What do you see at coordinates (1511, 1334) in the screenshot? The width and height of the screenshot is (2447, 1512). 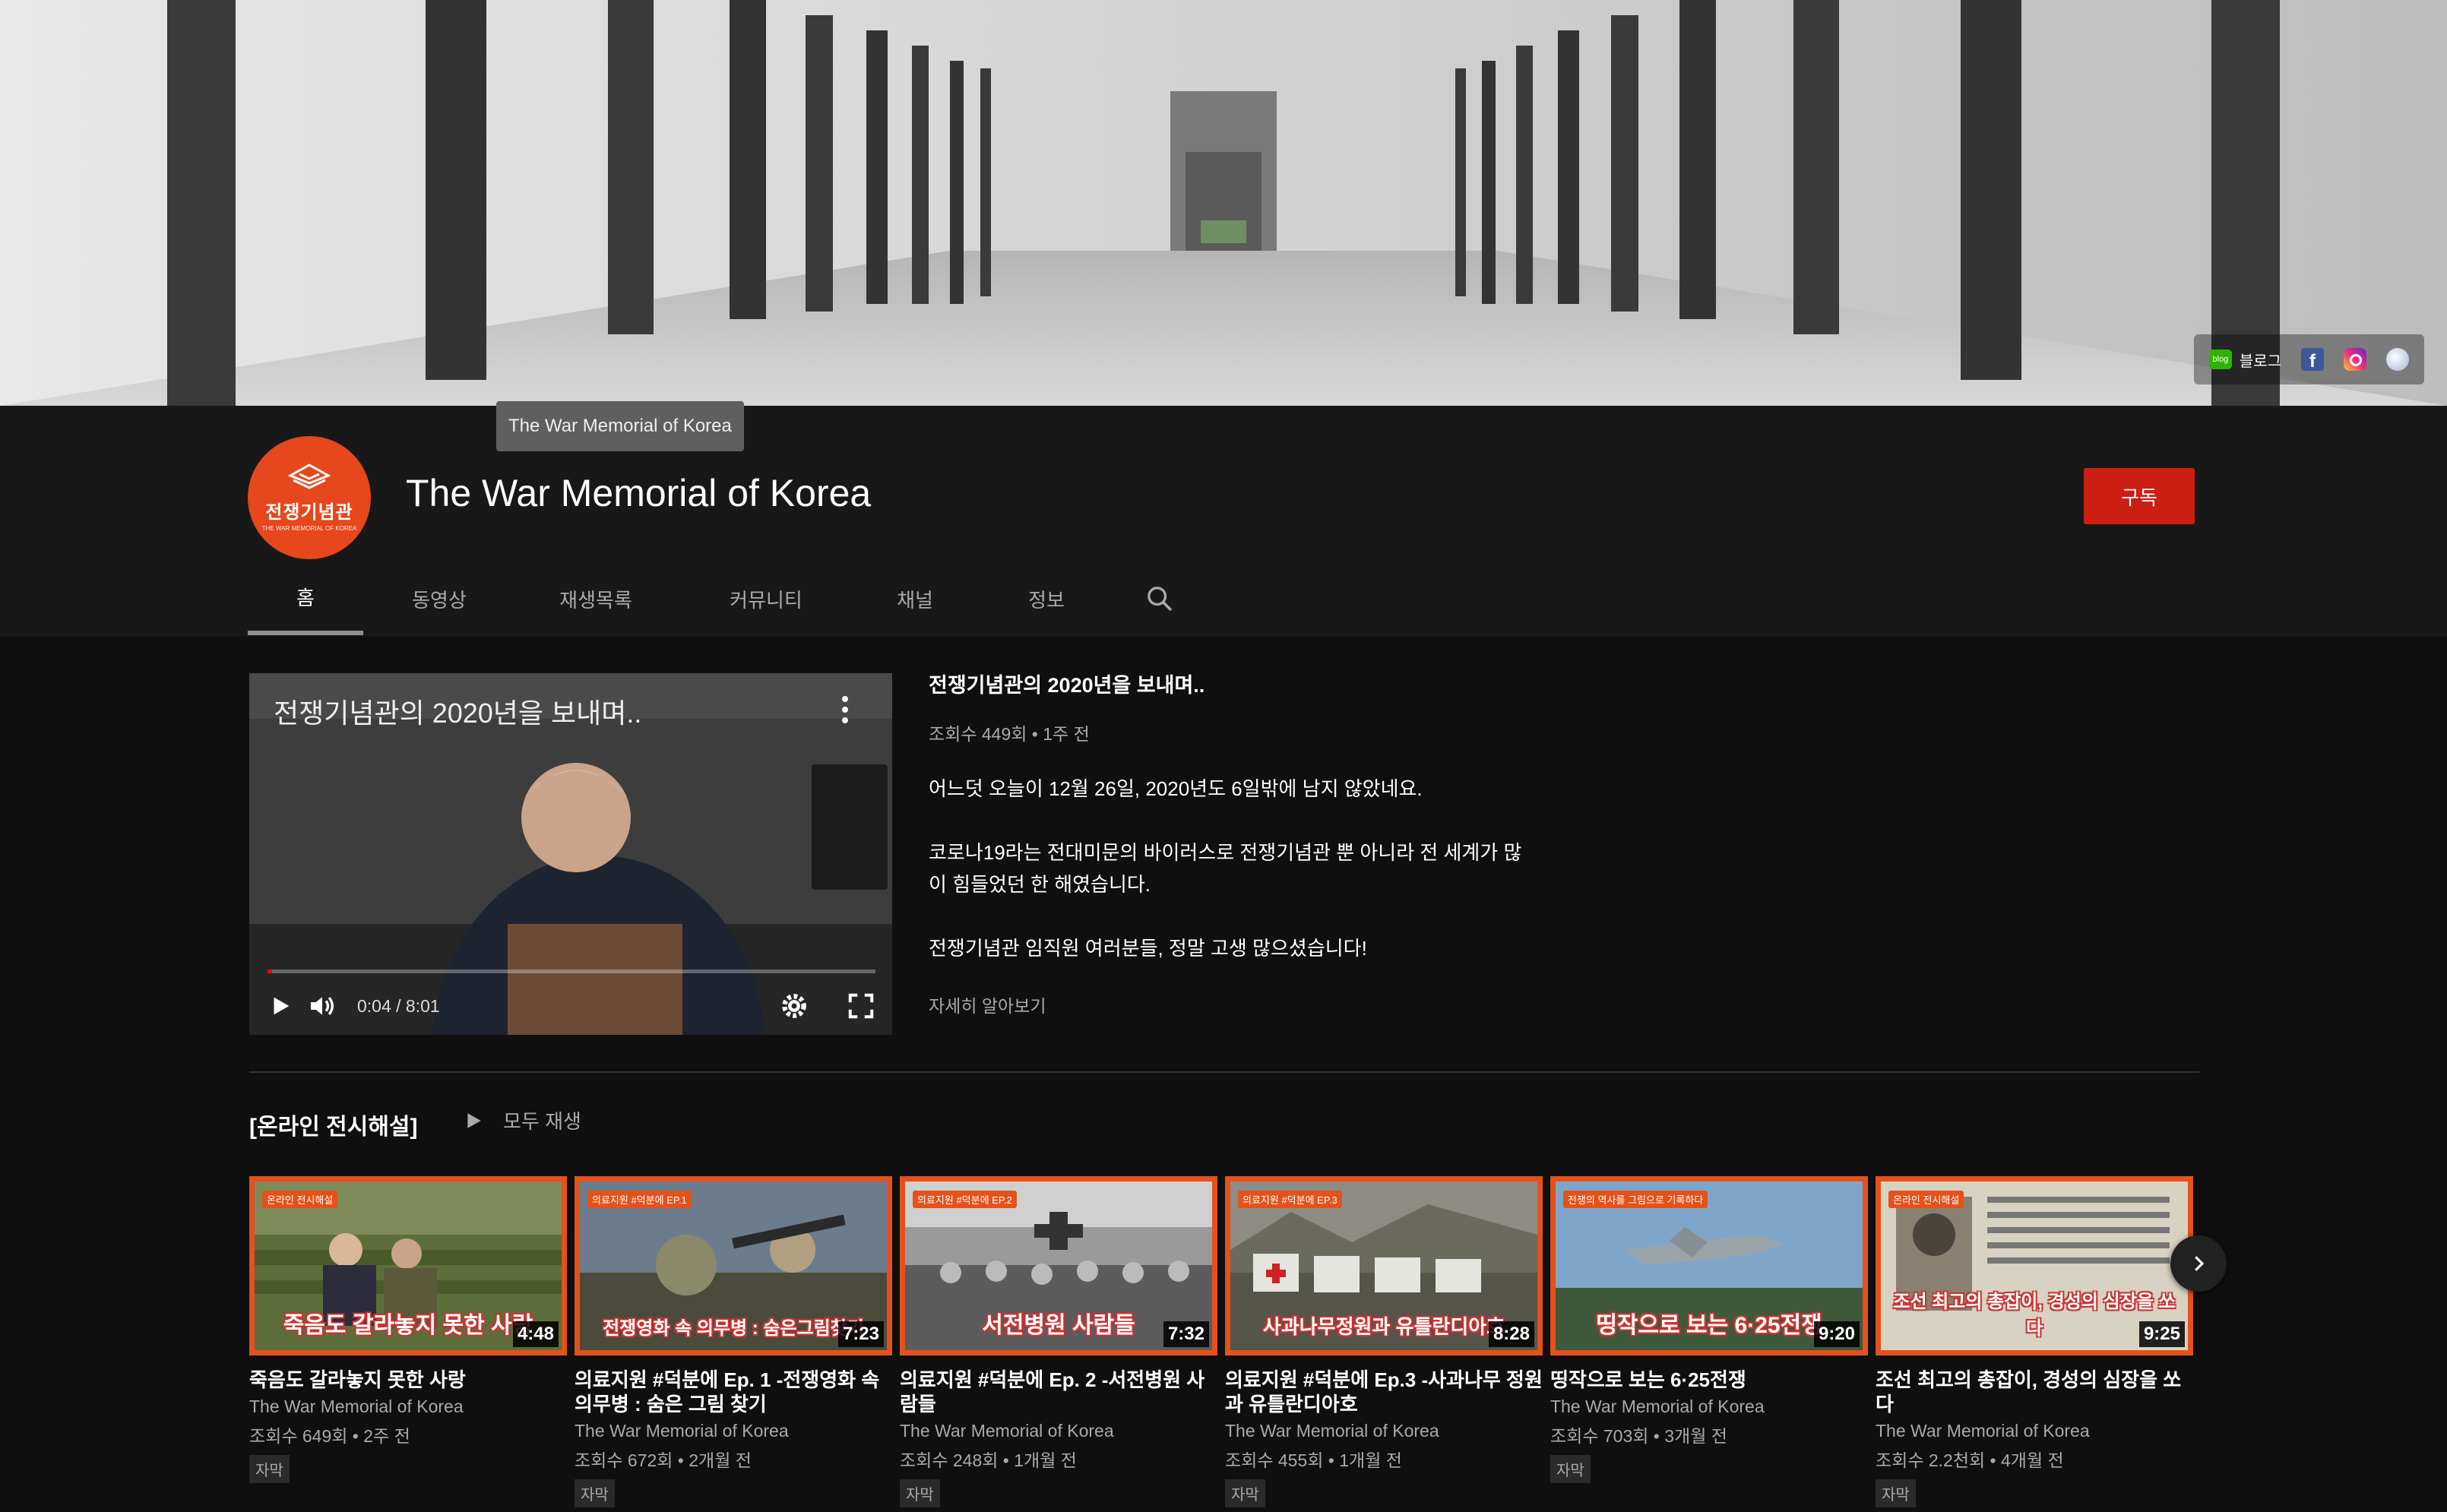 I see `video-duration: 8:28` at bounding box center [1511, 1334].